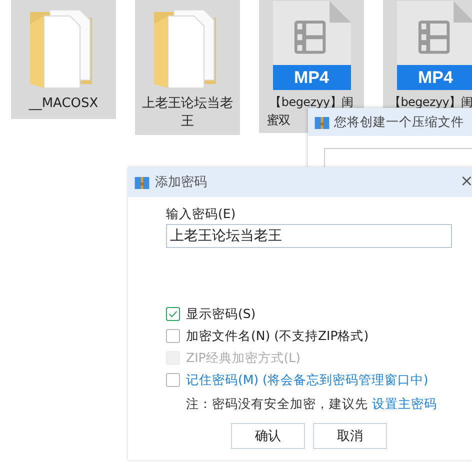 The image size is (472, 469). I want to click on note-text: 注：密码没有安全加密，建议先, so click(277, 403).